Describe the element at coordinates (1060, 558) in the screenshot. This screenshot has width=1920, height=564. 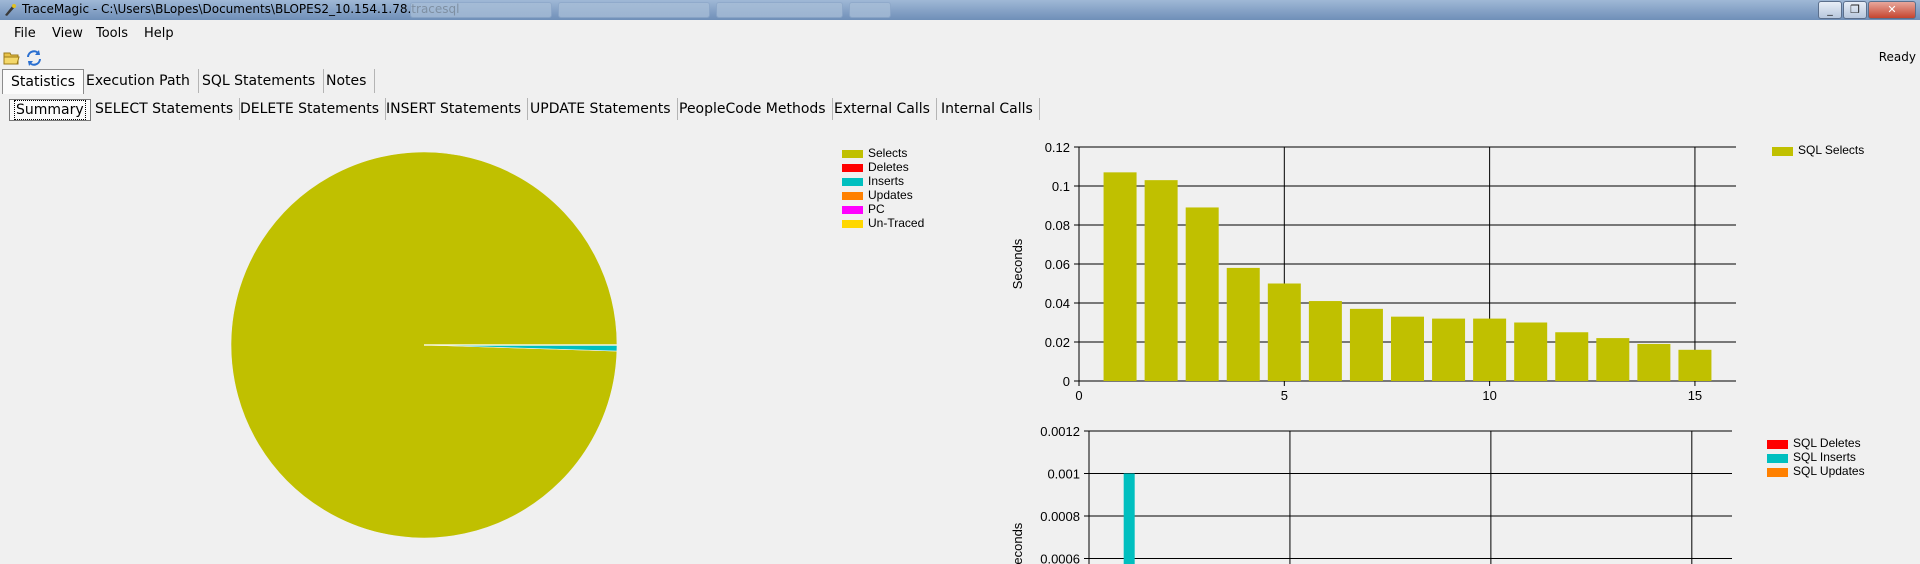
I see `y-tick-label: 0.0006` at that location.